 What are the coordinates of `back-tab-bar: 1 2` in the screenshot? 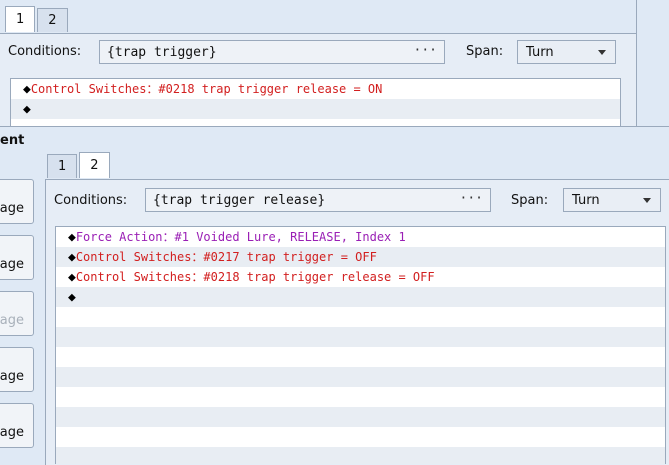 It's located at (37, 19).